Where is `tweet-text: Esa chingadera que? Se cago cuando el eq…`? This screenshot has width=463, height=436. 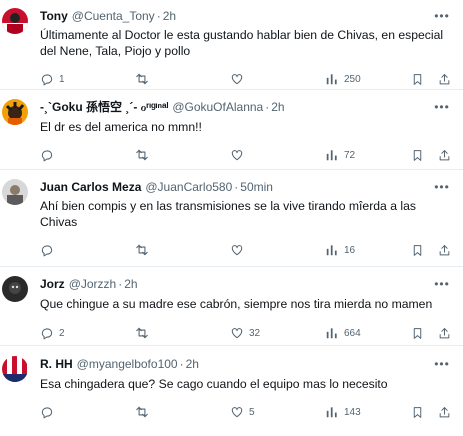 tweet-text: Esa chingadera que? Se cago cuando el eq… is located at coordinates (214, 384).